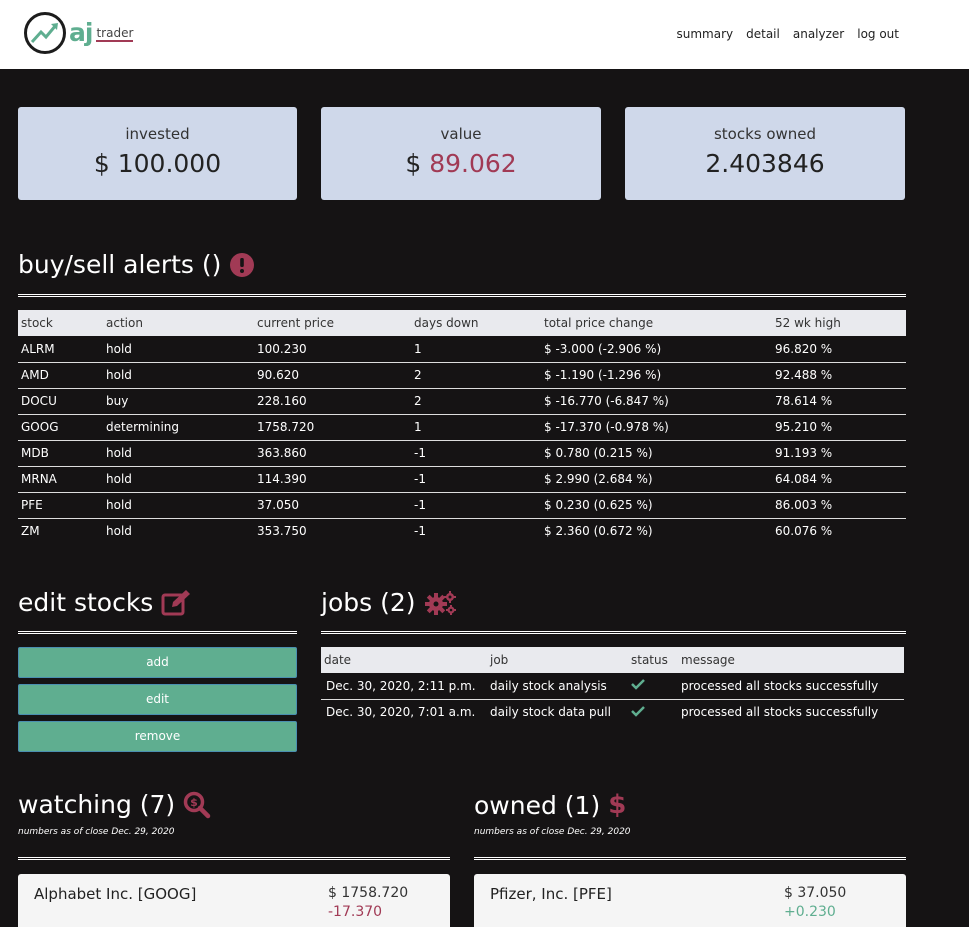 The width and height of the screenshot is (969, 927). What do you see at coordinates (878, 34) in the screenshot?
I see `nav-log-out: log out` at bounding box center [878, 34].